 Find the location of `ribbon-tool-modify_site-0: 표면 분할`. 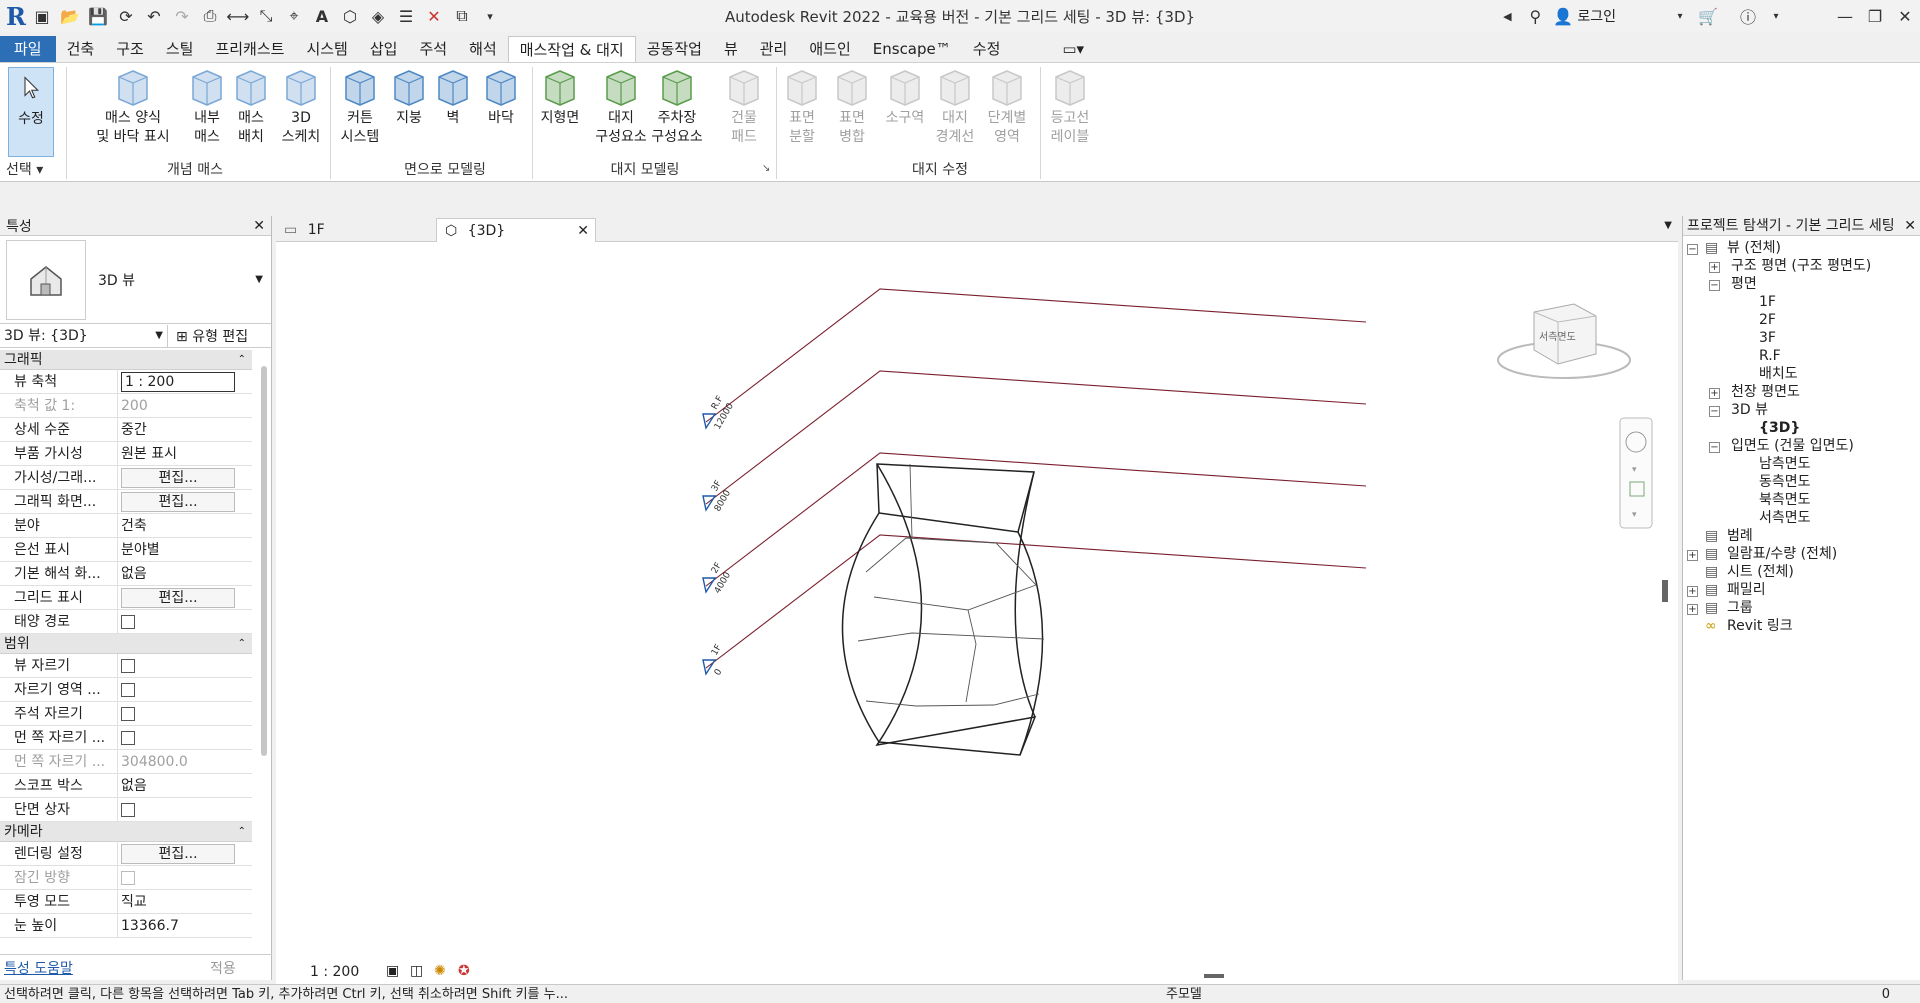

ribbon-tool-modify_site-0: 표면 분할 is located at coordinates (802, 107).